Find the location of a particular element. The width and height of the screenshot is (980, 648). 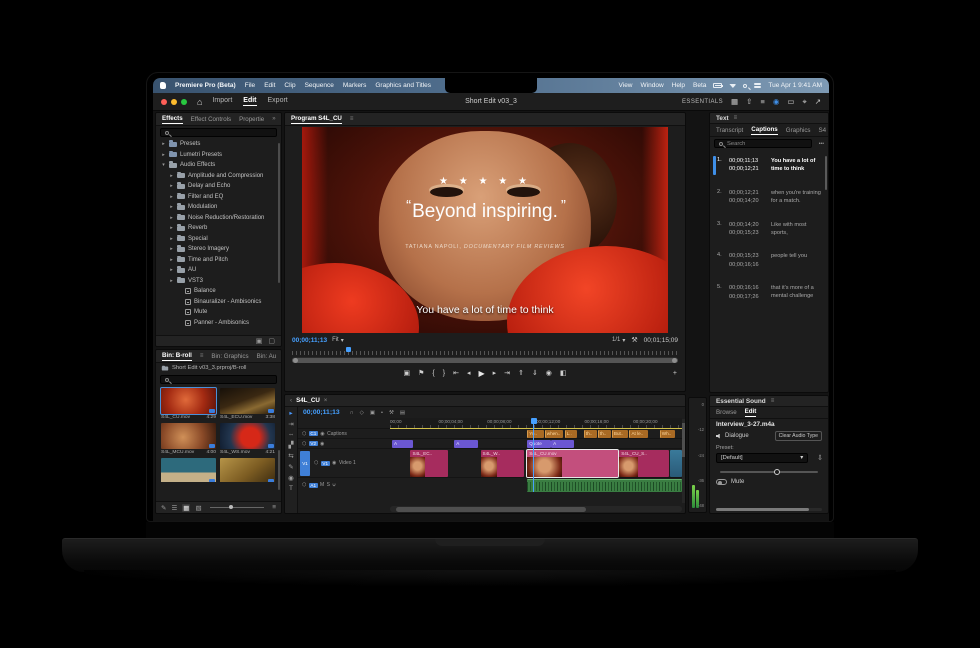

pen-tool: ✎ is located at coordinates (290, 467).